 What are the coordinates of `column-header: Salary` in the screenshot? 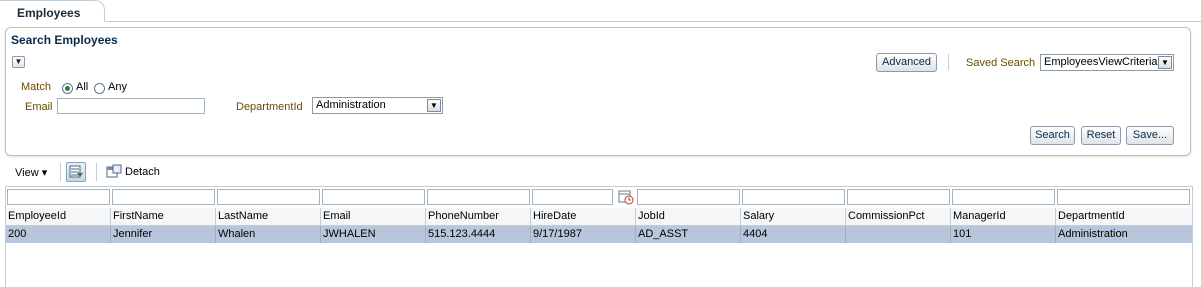 It's located at (793, 216).